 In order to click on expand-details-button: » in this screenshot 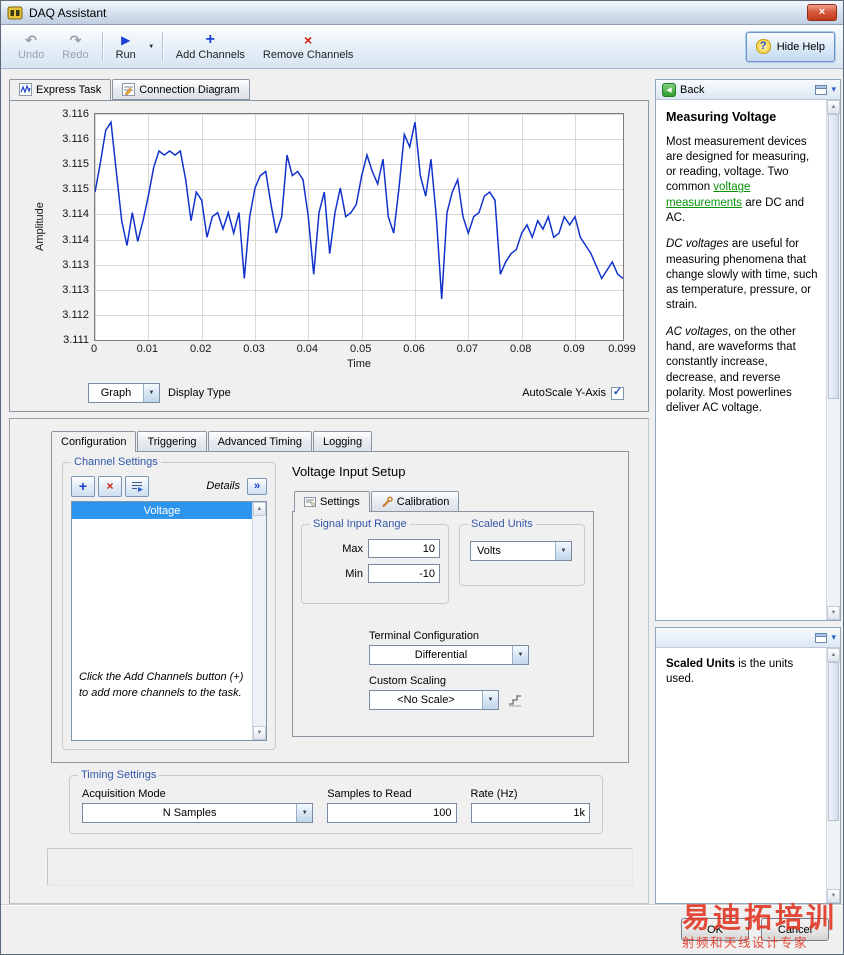, I will do `click(257, 486)`.